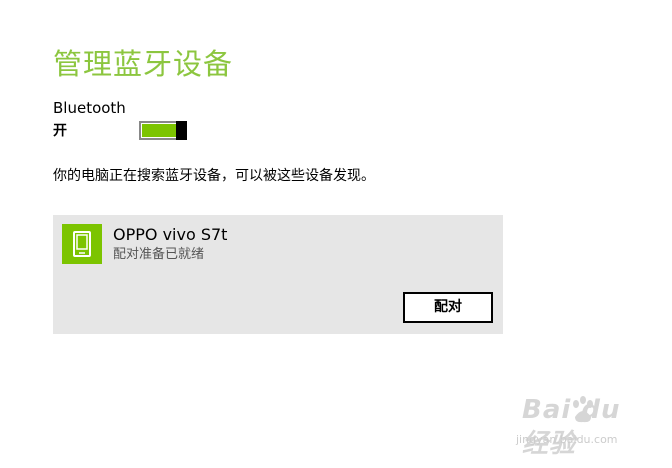  I want to click on pair-button: 配对, so click(448, 307).